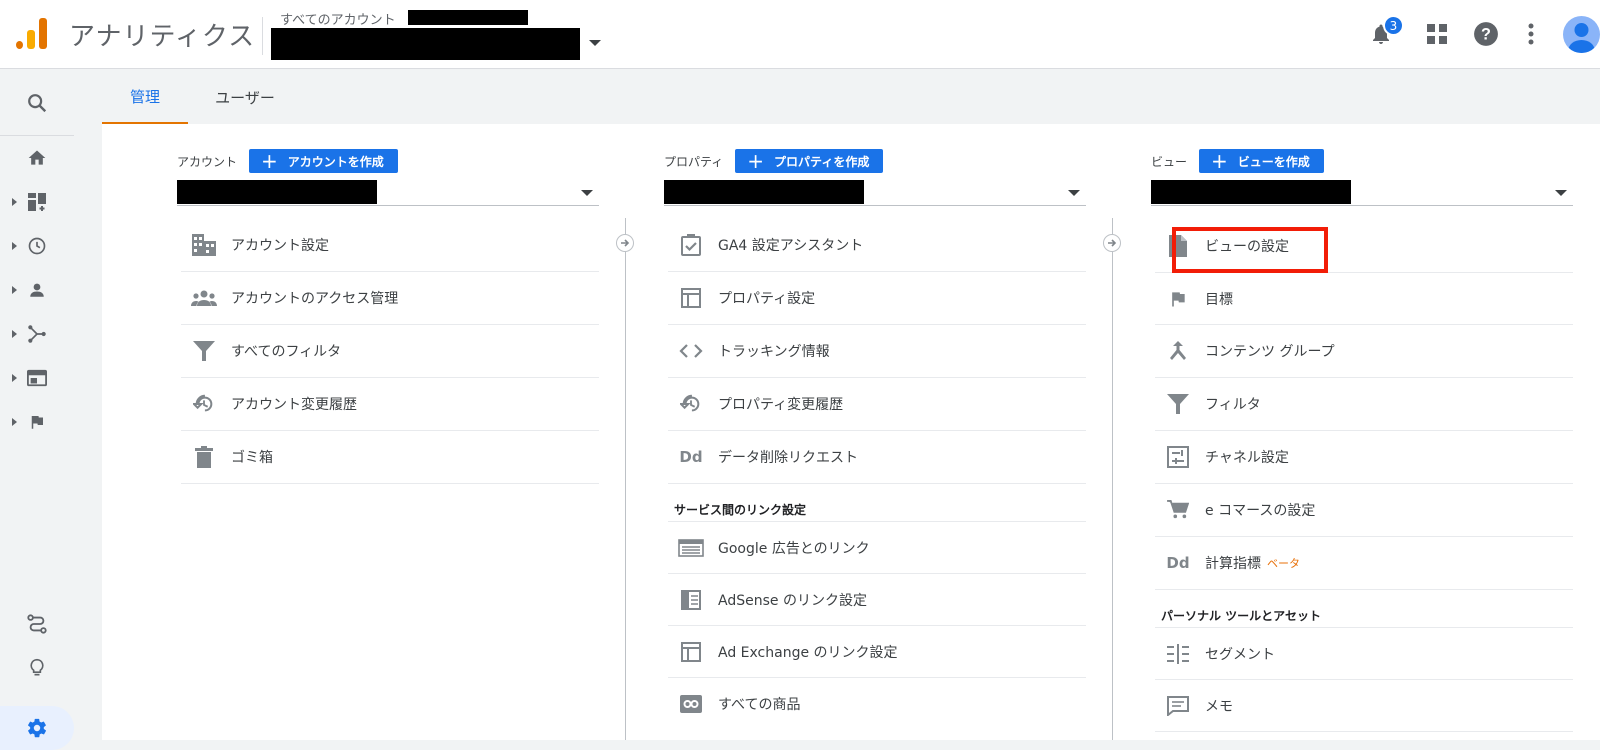 The height and width of the screenshot is (750, 1600). I want to click on list-item-label: プロパティ変更履歴, so click(781, 405).